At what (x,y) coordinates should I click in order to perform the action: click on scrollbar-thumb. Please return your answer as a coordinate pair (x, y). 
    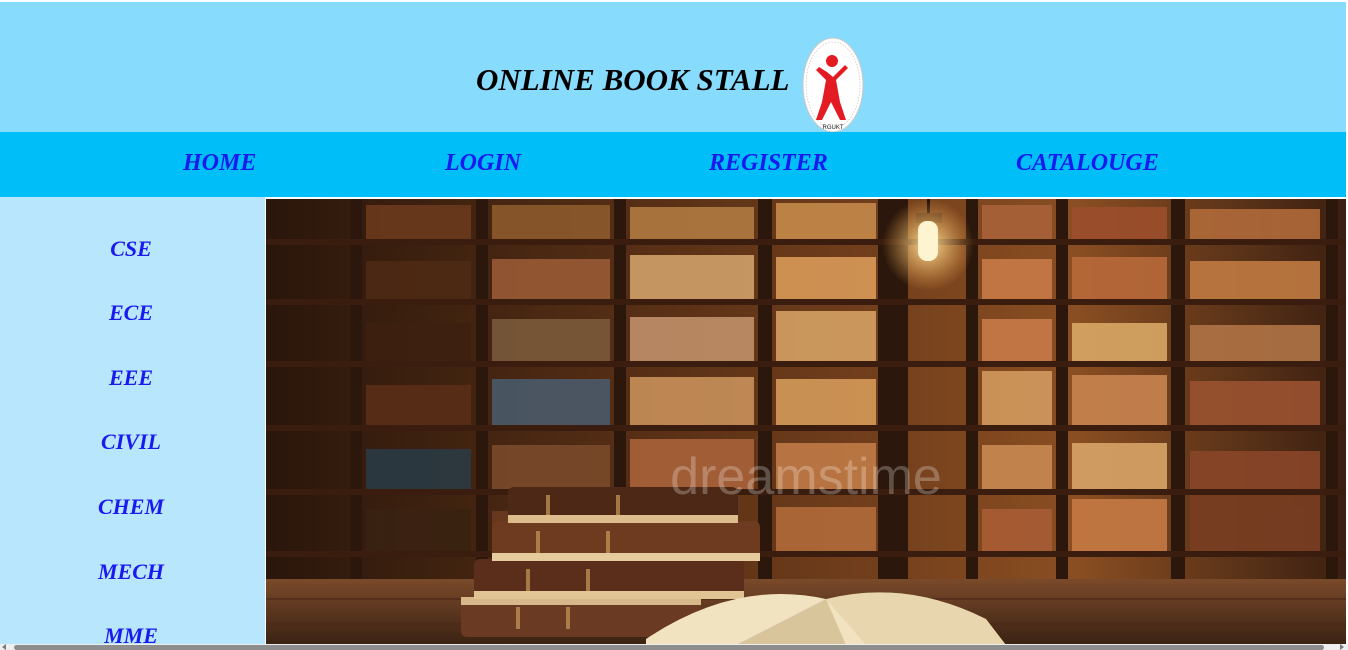
    Looking at the image, I should click on (669, 647).